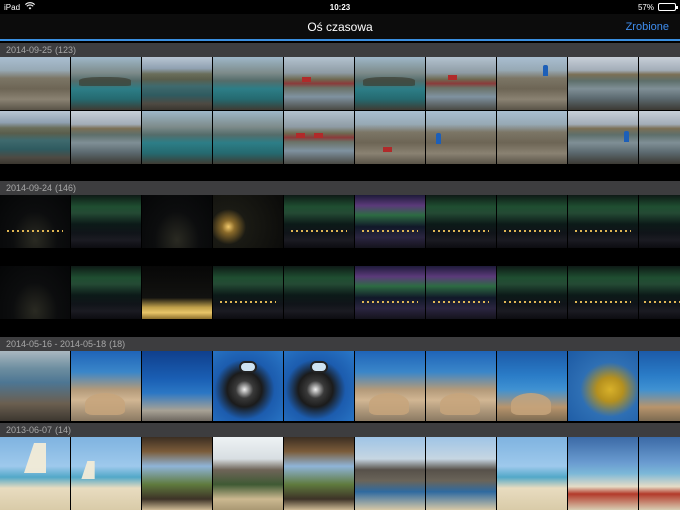  I want to click on navigation-bar: Oś czasowa Zrobione, so click(340, 27).